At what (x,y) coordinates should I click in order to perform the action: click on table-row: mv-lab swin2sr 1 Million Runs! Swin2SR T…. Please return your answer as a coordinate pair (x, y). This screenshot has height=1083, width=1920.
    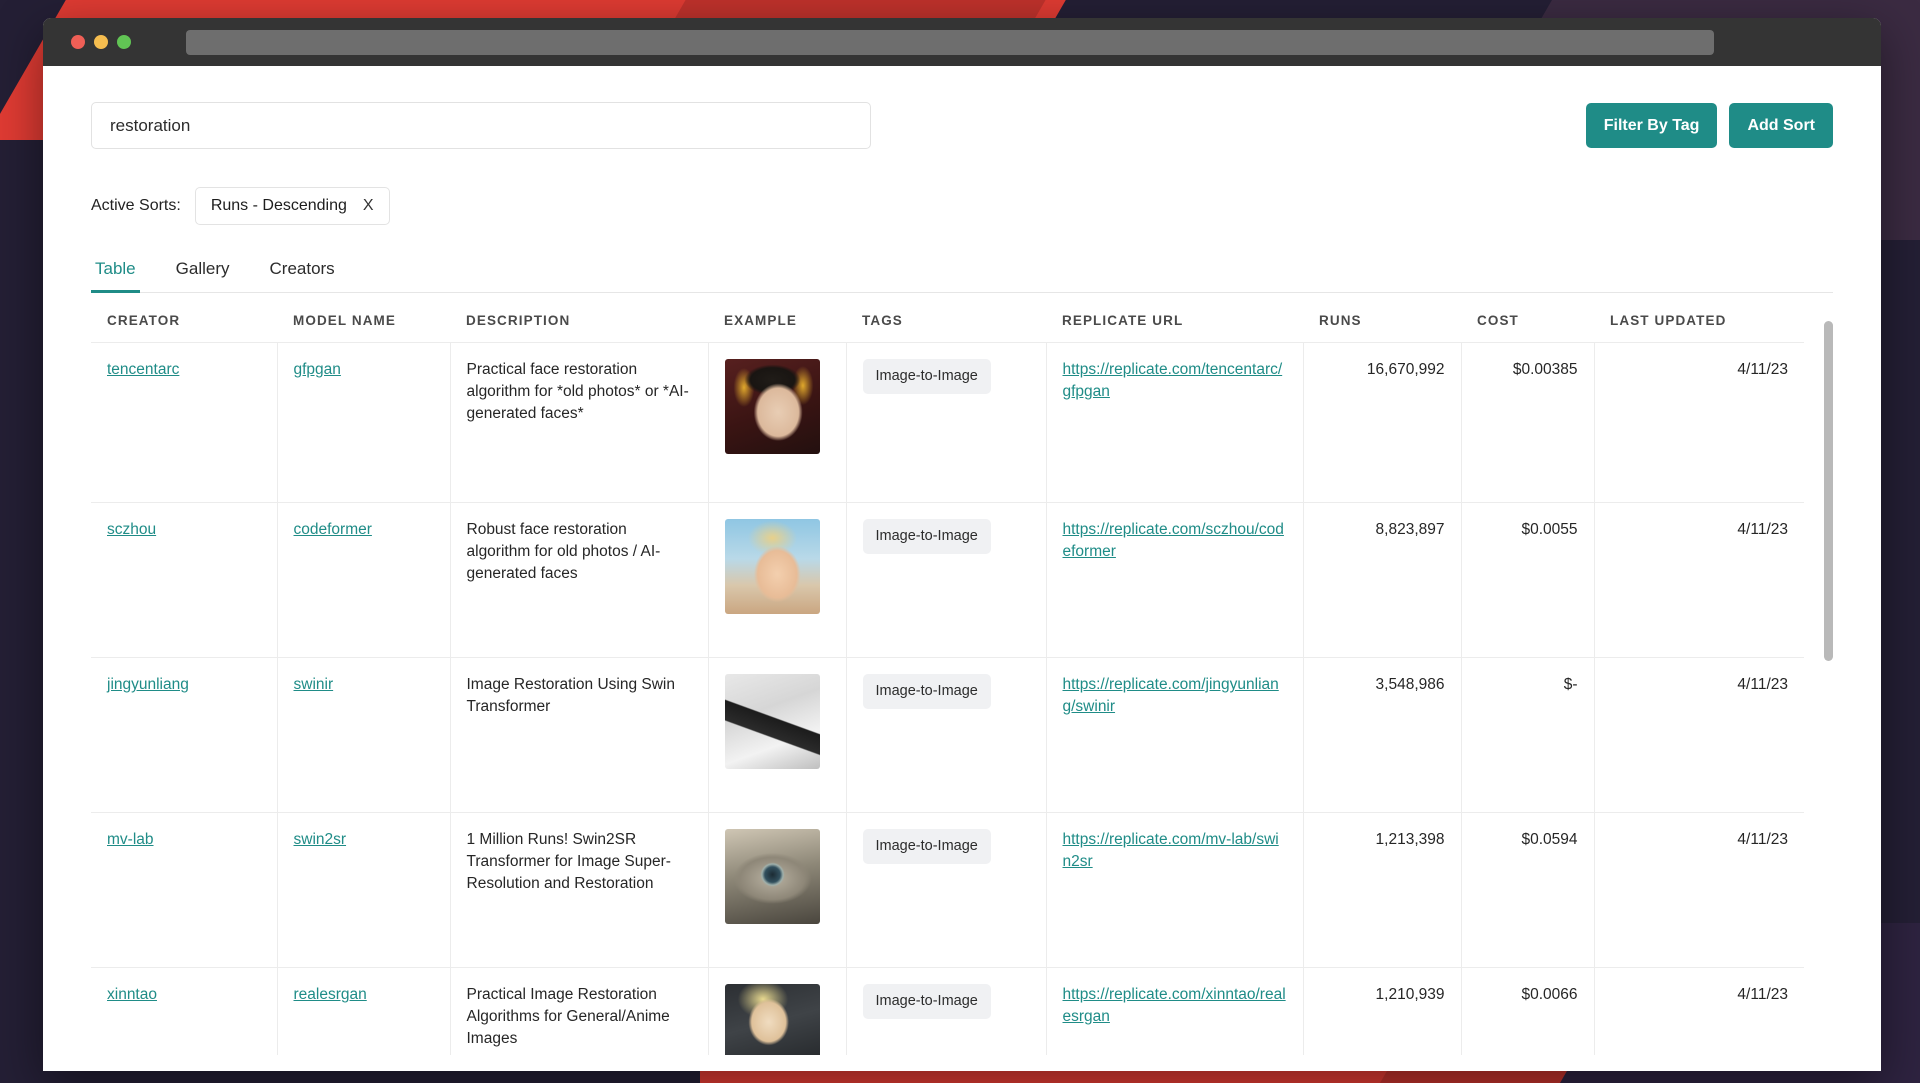
    Looking at the image, I should click on (947, 890).